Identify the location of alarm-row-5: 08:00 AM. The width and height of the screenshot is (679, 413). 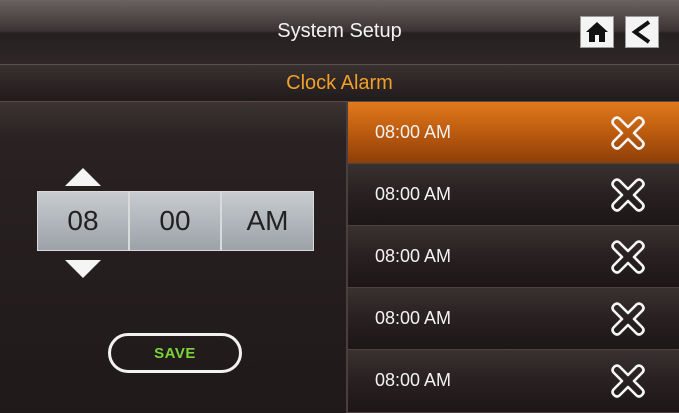
(513, 381).